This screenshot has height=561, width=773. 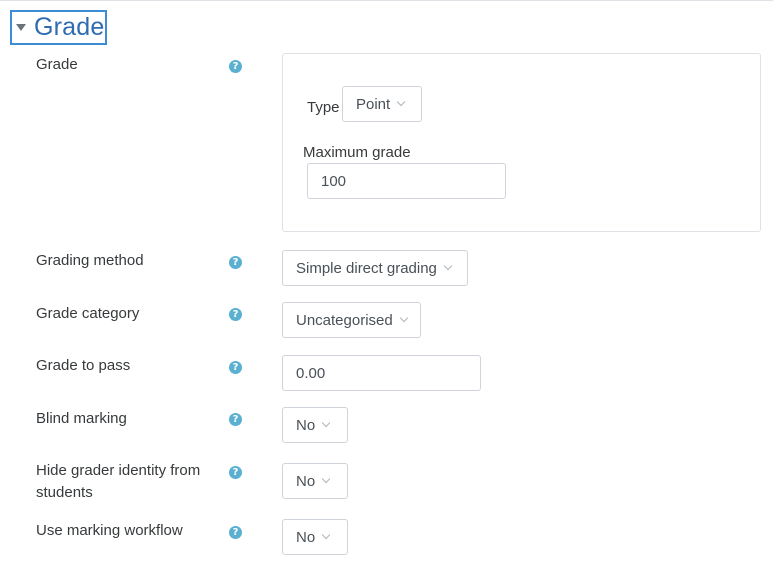 What do you see at coordinates (235, 532) in the screenshot?
I see `marking-workflow-help-icon: ?` at bounding box center [235, 532].